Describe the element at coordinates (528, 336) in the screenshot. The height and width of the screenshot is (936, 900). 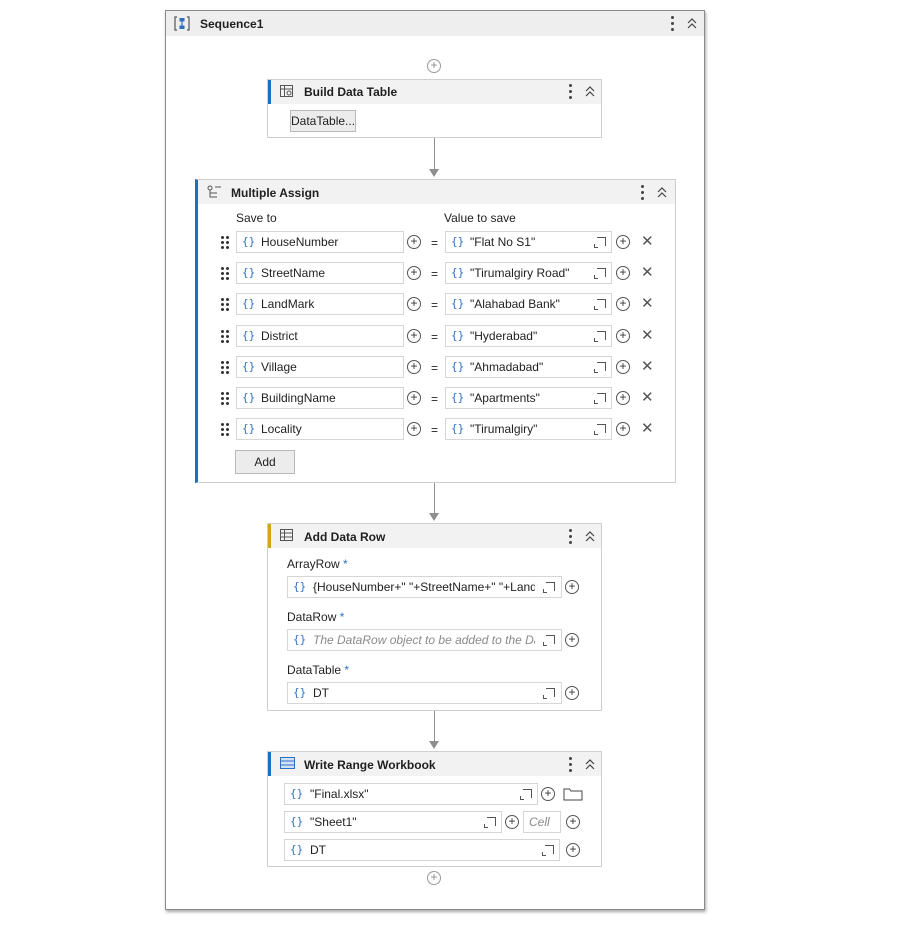
I see `value-field: {} "Hyderabad"` at that location.